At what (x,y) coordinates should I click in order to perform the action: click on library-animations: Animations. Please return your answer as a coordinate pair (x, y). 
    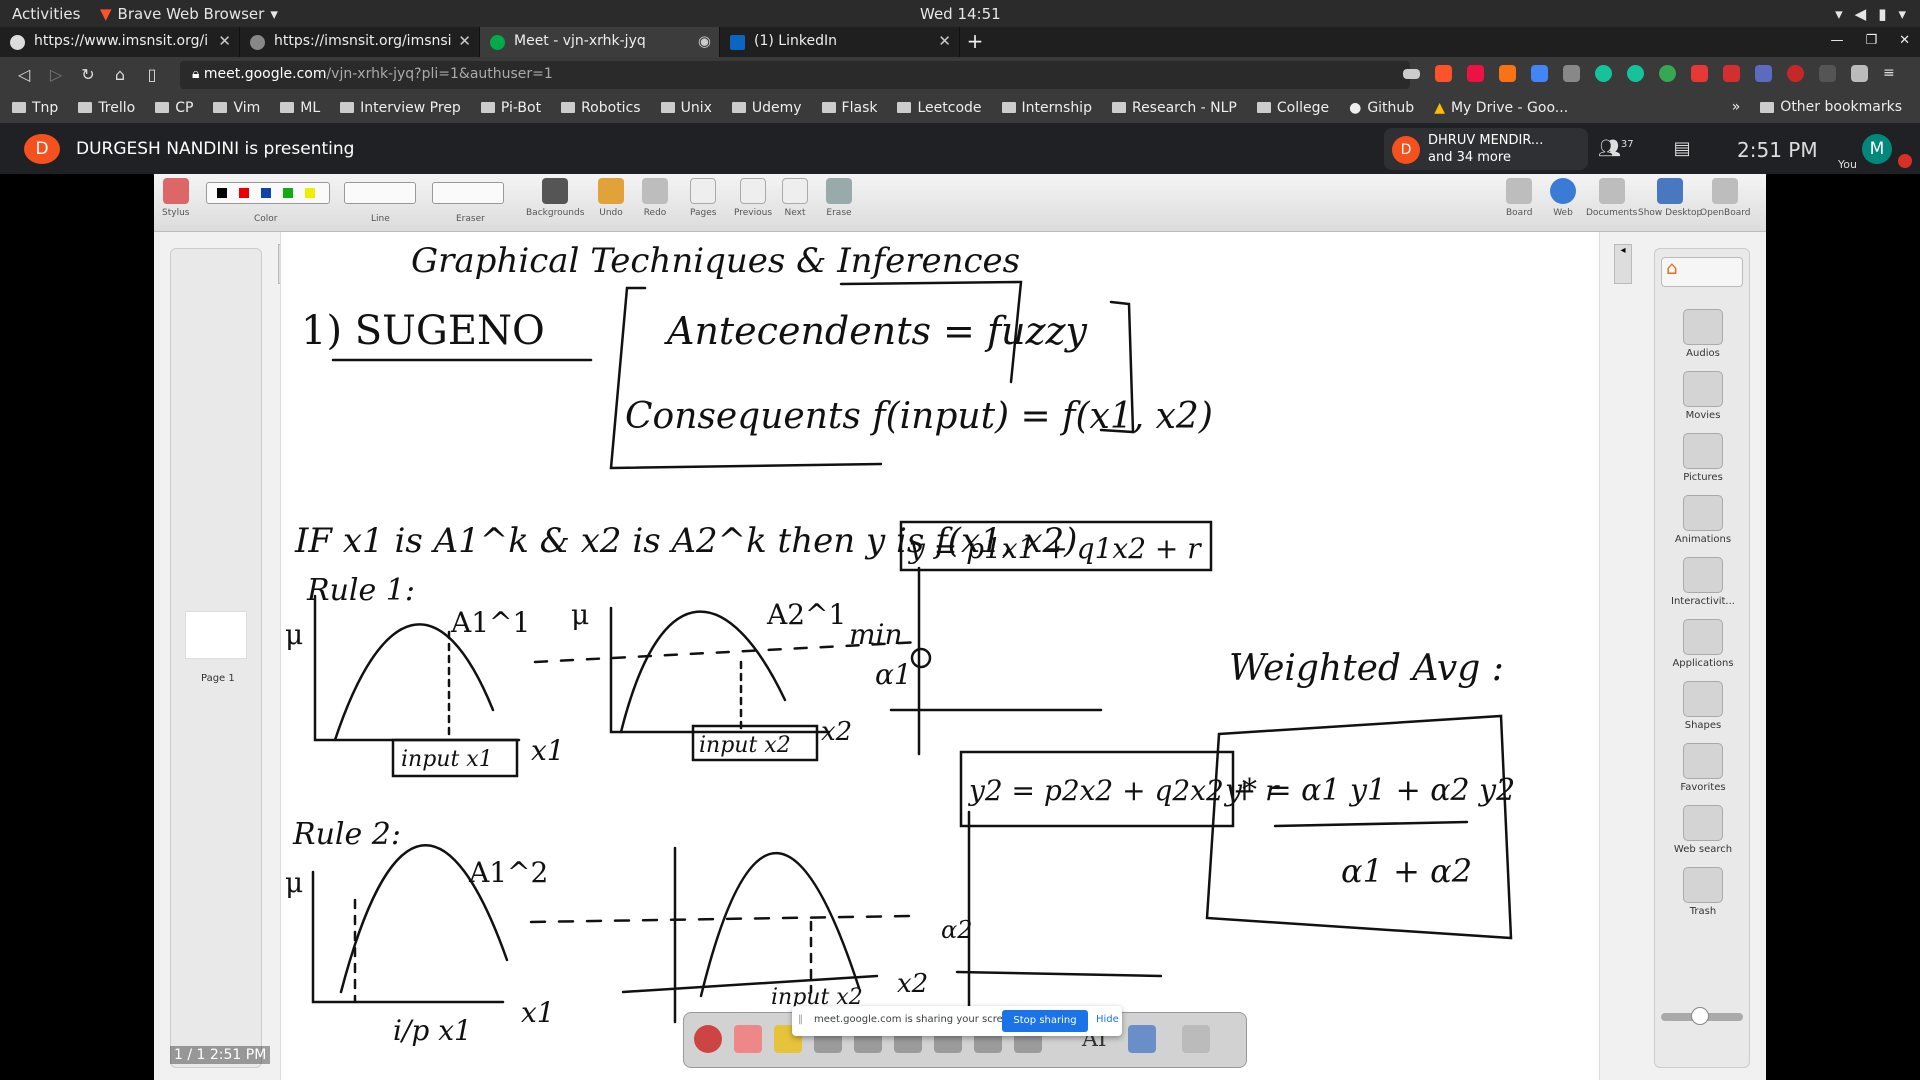
    Looking at the image, I should click on (1703, 520).